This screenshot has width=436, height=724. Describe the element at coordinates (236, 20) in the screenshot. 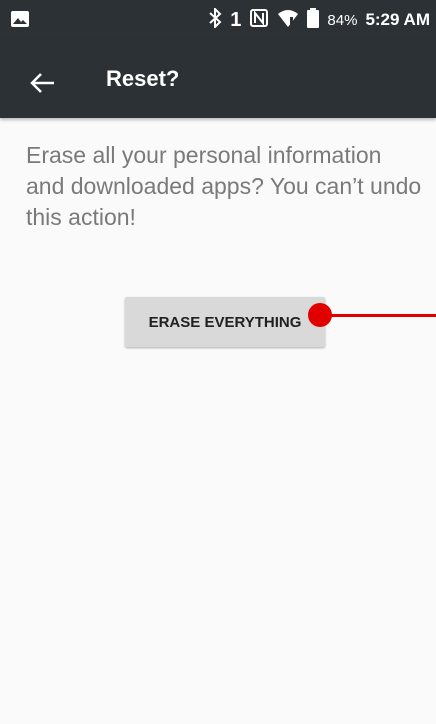

I see `sim-1-icon: 1` at that location.